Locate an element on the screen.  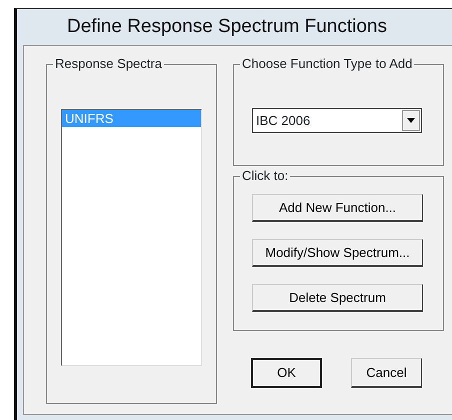
action-button: Delete Spectrum is located at coordinates (337, 298).